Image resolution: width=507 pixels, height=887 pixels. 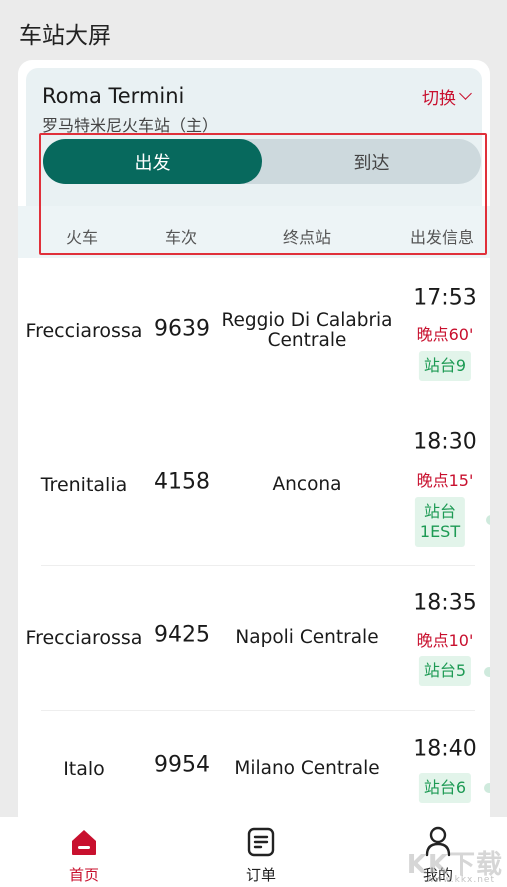 What do you see at coordinates (445, 334) in the screenshot?
I see `delay-status: 晚点60'` at bounding box center [445, 334].